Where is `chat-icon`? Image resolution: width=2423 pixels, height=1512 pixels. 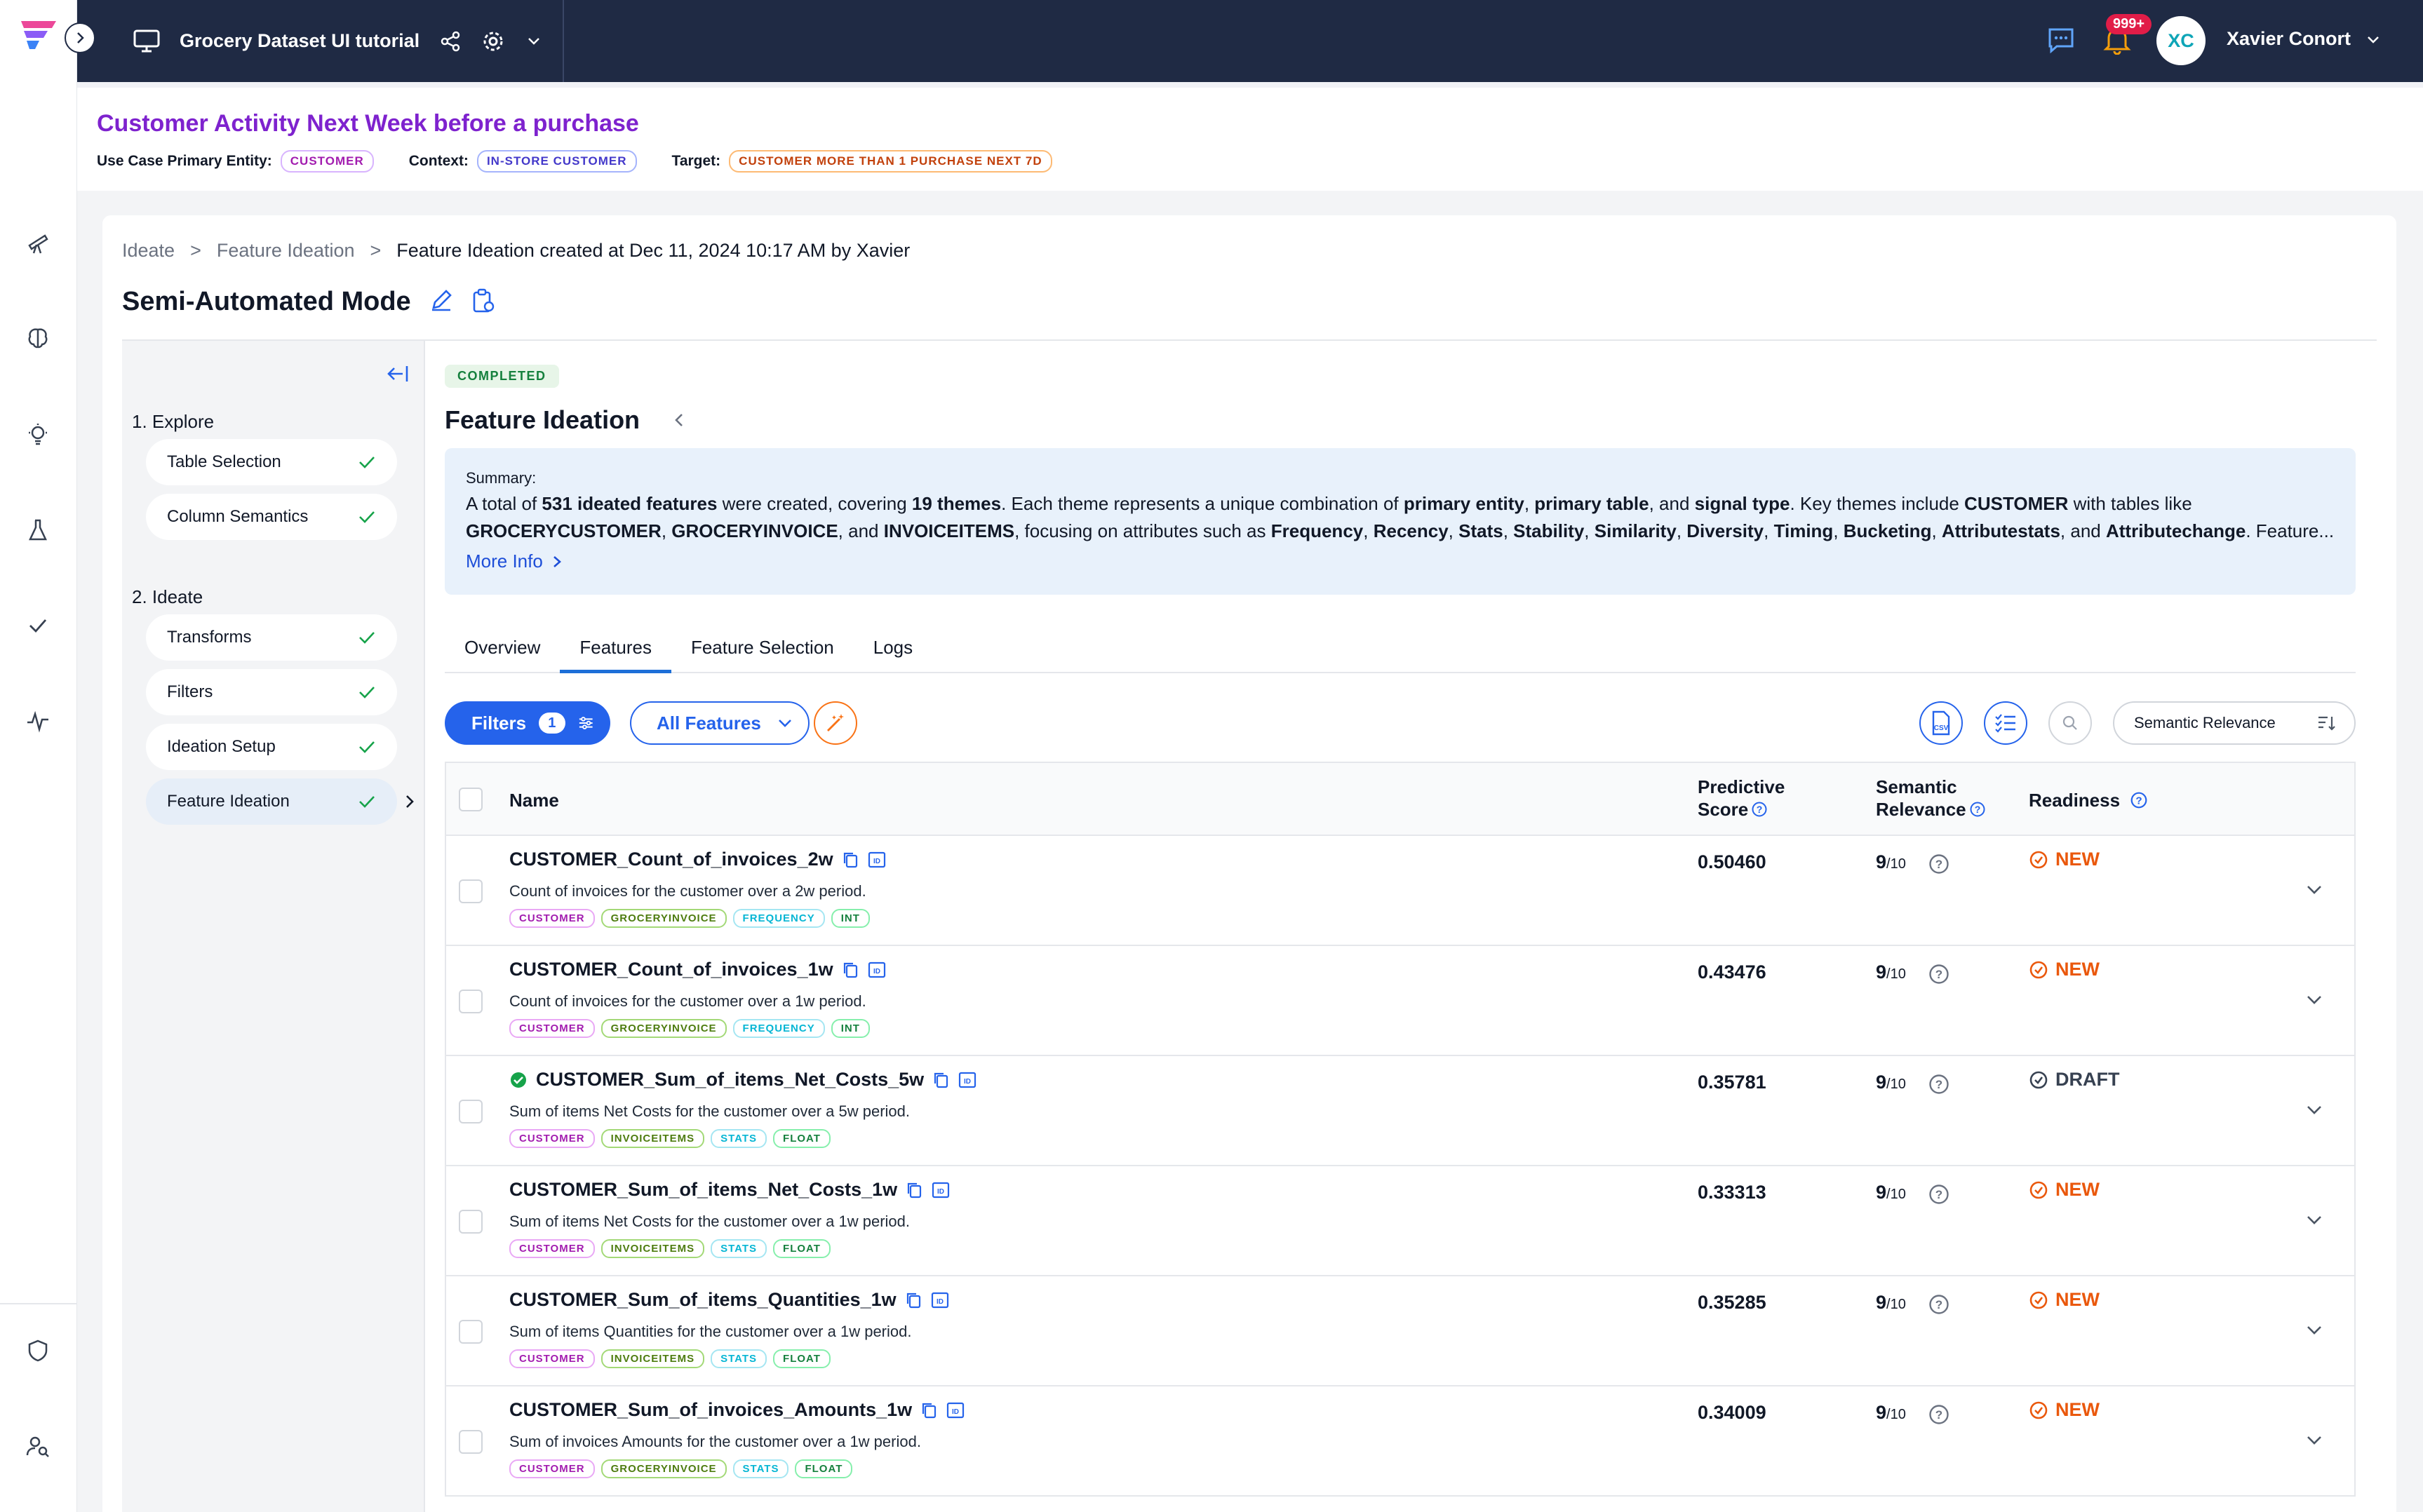 chat-icon is located at coordinates (2061, 40).